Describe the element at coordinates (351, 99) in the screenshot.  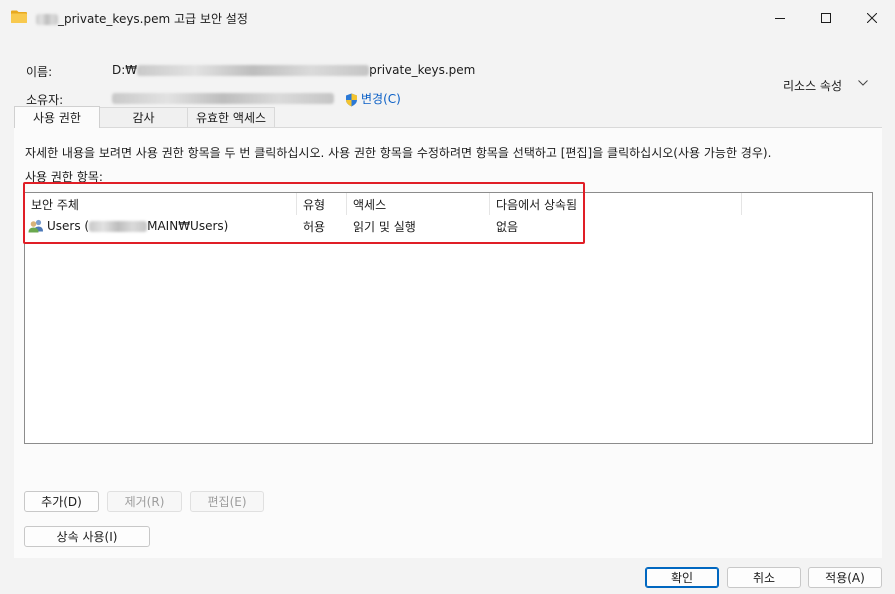
I see `uac-shield-icon` at that location.